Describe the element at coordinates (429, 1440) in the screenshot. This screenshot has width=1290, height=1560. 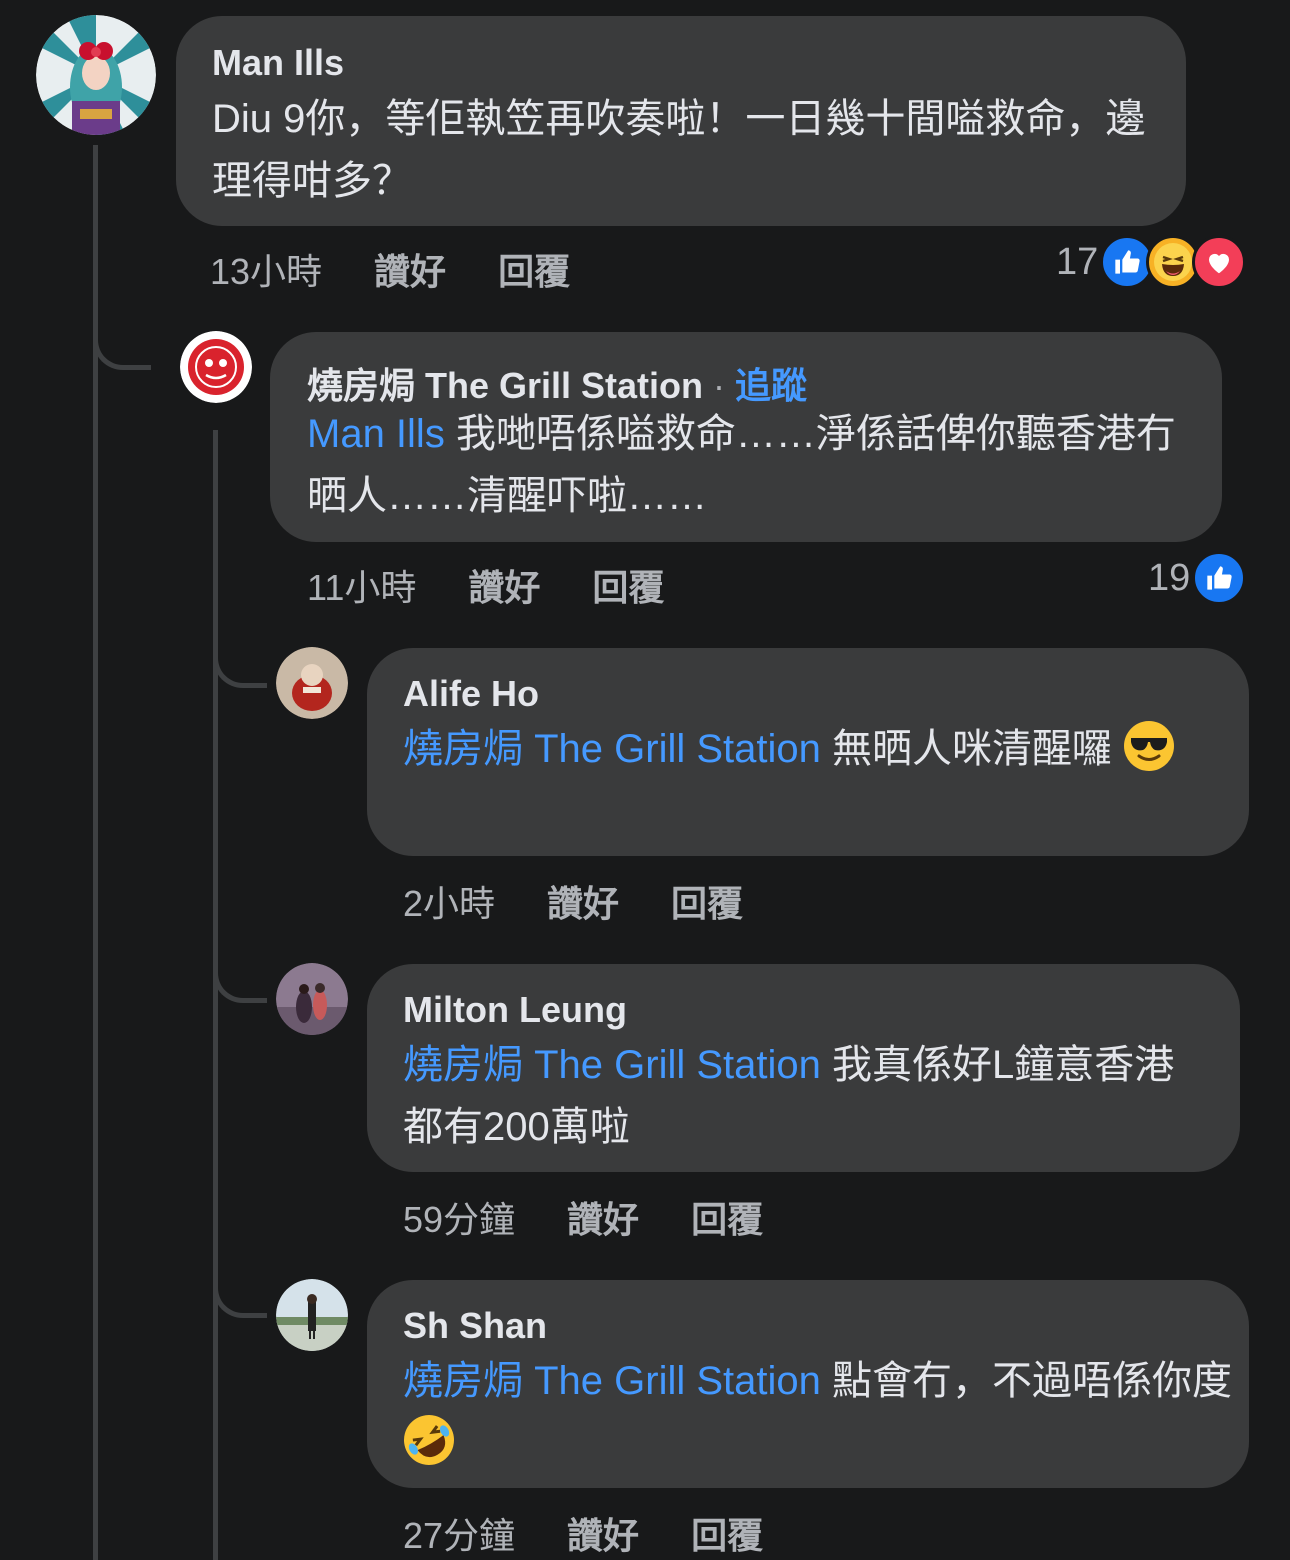
I see `rolling-laughing-emoji-icon` at that location.